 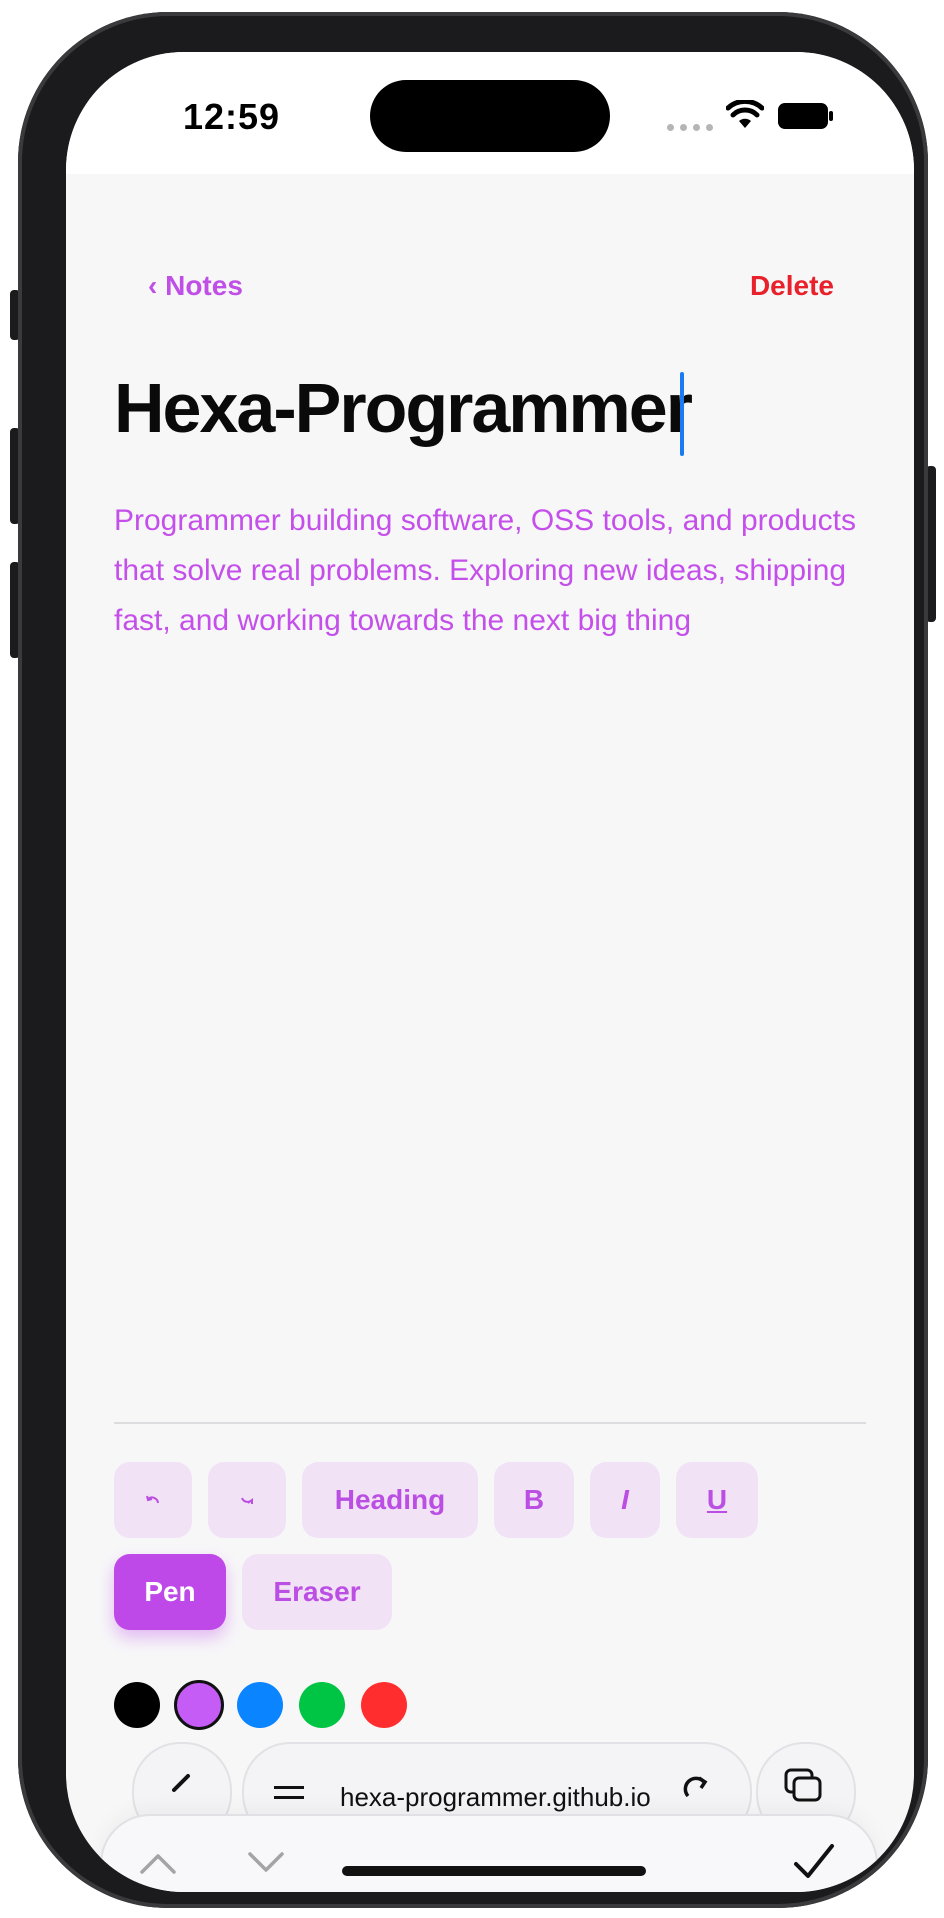 What do you see at coordinates (490, 116) in the screenshot?
I see `dynamic-island` at bounding box center [490, 116].